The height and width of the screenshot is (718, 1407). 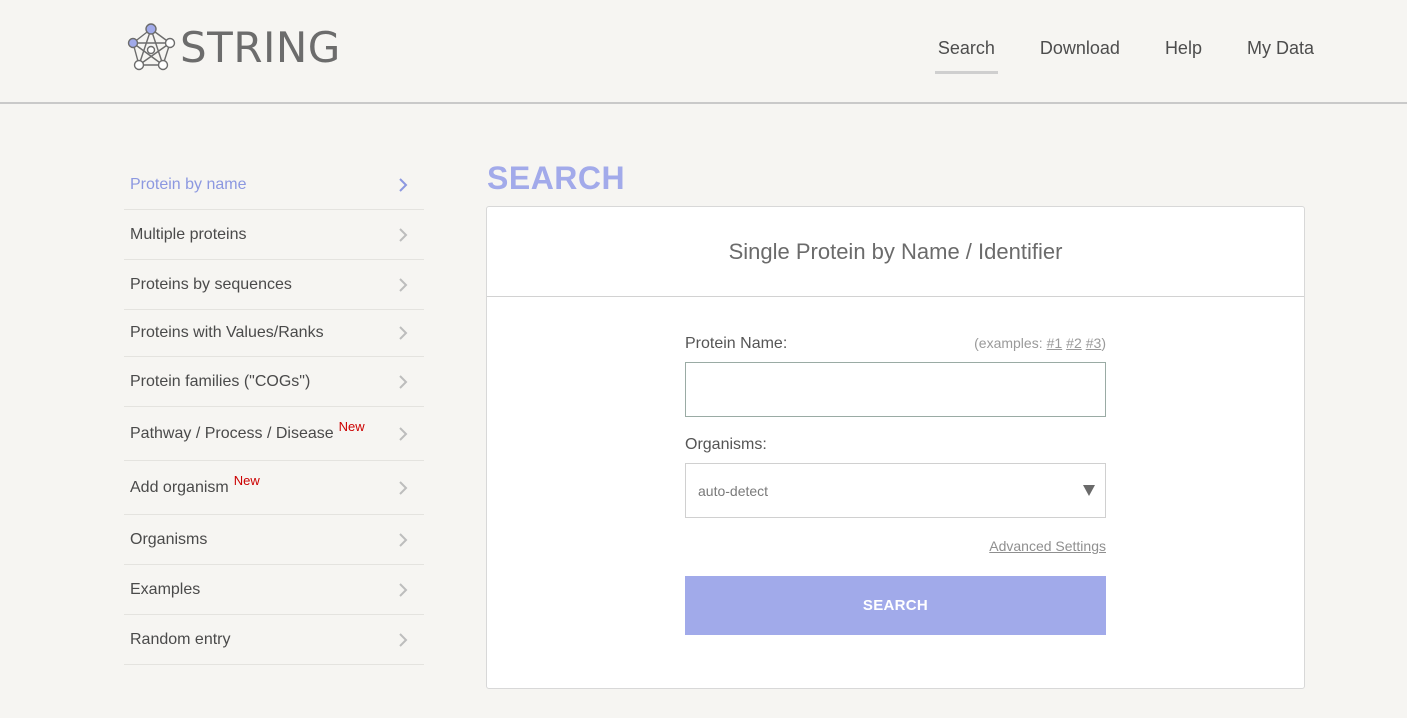 I want to click on nav-download: Download, so click(x=1080, y=48).